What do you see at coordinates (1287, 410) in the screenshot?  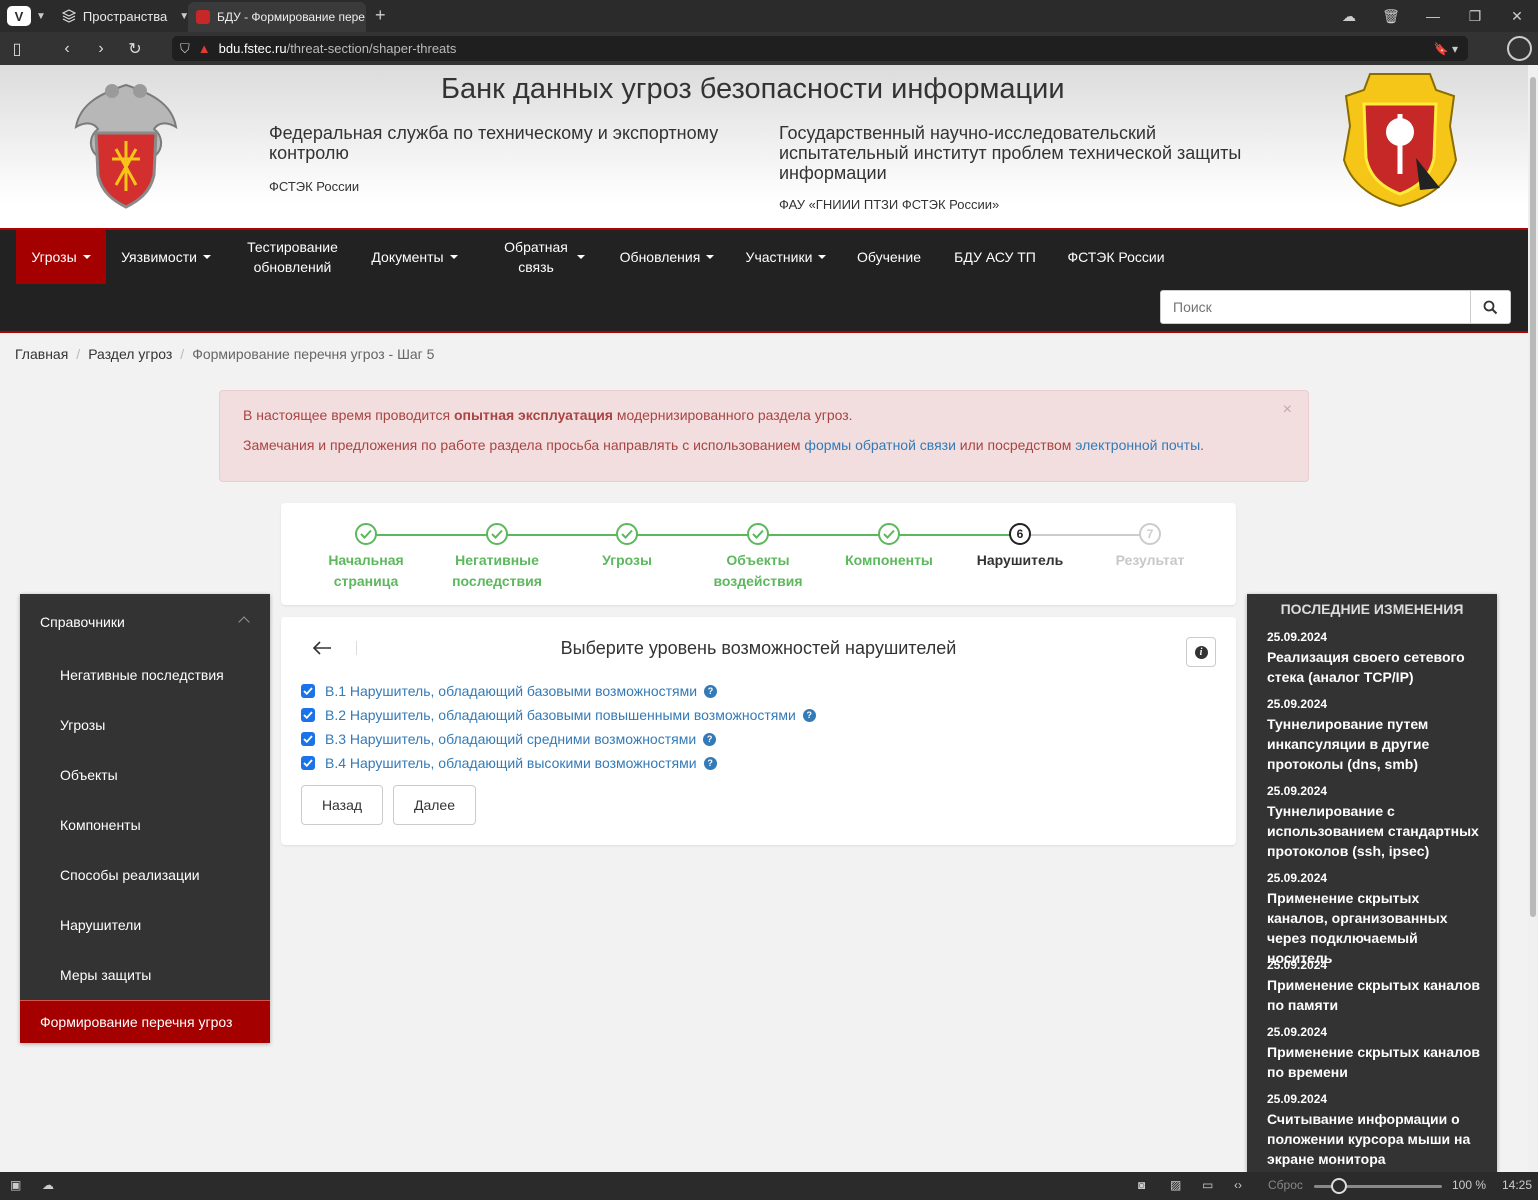 I see `alert-close-icon: ×` at bounding box center [1287, 410].